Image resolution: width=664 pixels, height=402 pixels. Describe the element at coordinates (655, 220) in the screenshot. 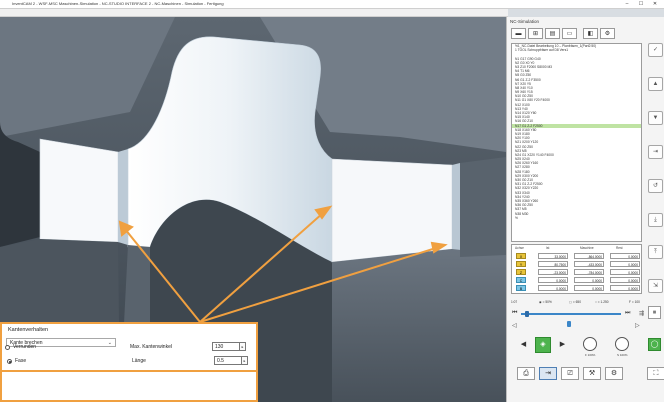

I see `side-button-load: ⤓` at that location.